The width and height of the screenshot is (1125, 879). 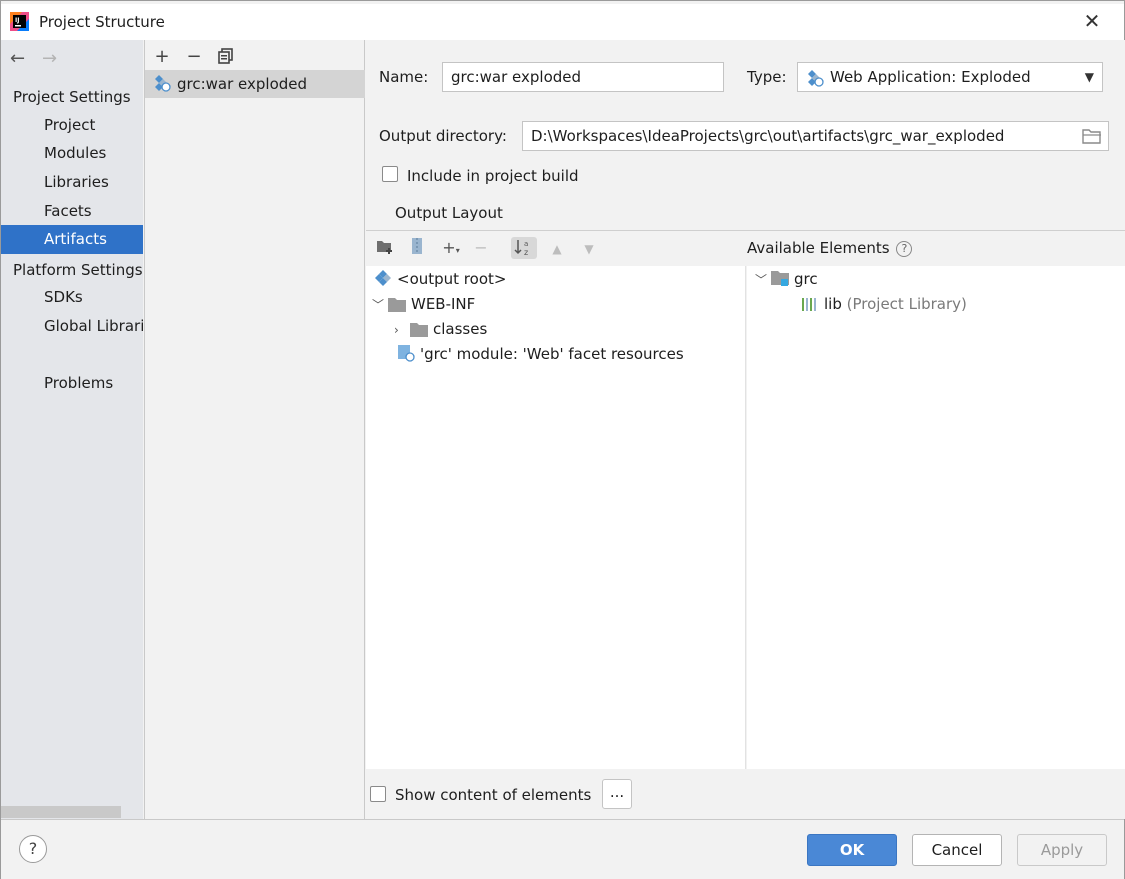 What do you see at coordinates (406, 353) in the screenshot?
I see `web-facet-icon` at bounding box center [406, 353].